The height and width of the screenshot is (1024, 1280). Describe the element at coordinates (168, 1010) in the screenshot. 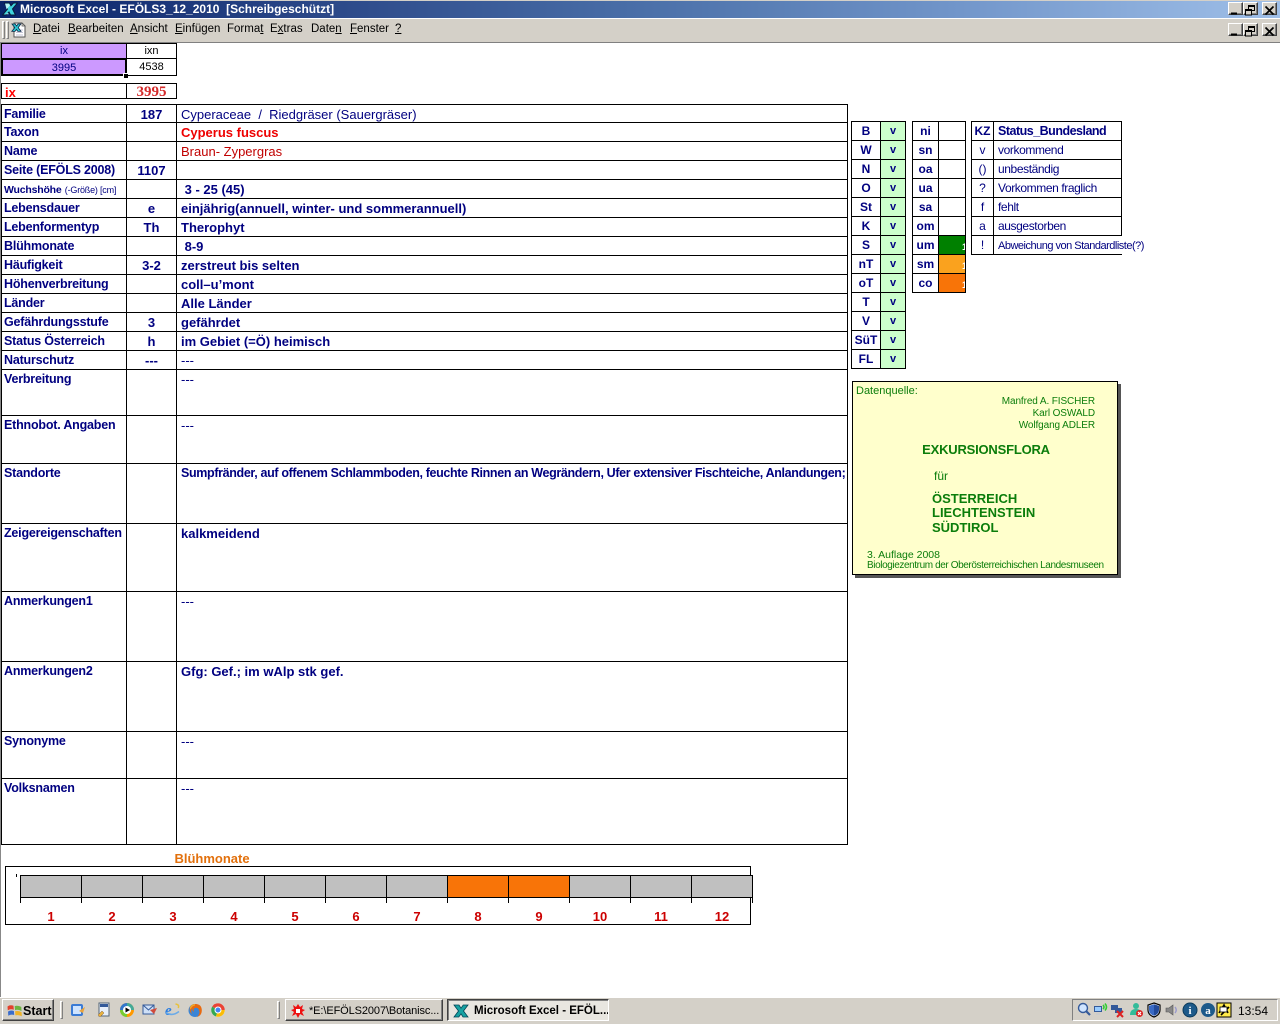

I see `svg-text: e` at that location.